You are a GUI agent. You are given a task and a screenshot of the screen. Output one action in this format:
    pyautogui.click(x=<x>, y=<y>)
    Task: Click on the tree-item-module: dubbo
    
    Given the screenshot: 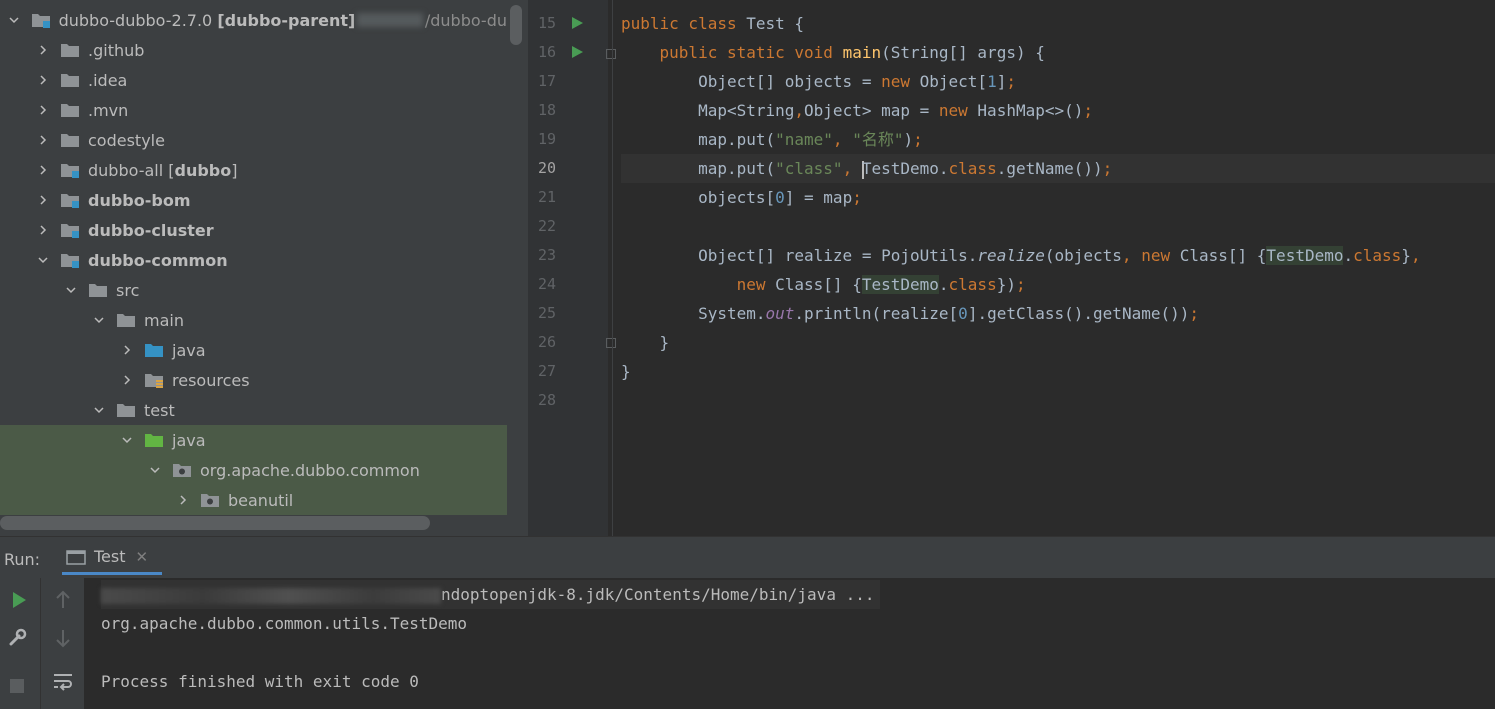 What is the action you would take?
    pyautogui.click(x=203, y=170)
    